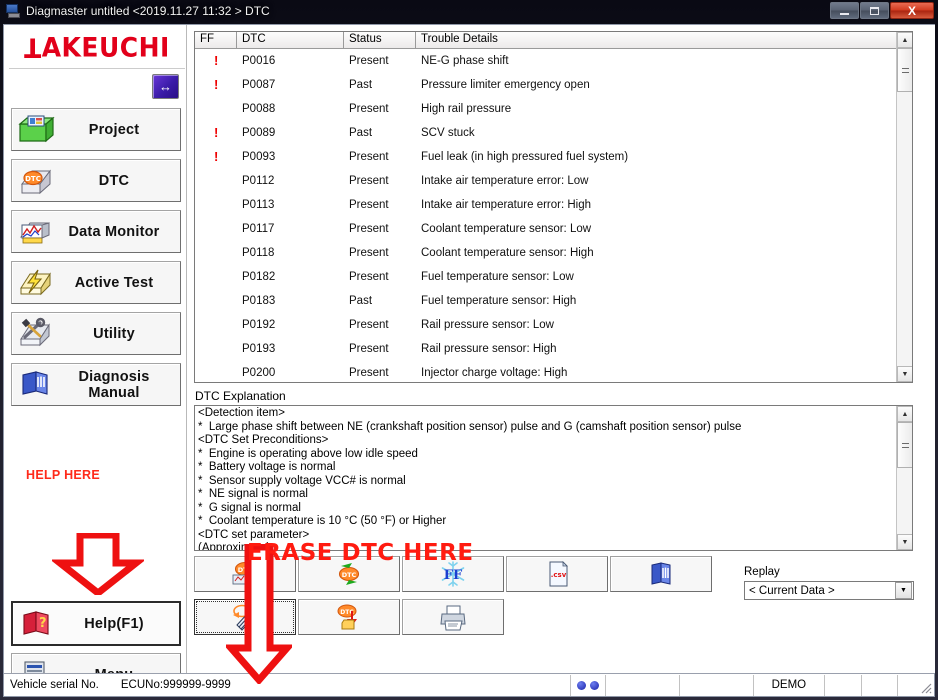 The width and height of the screenshot is (938, 700). I want to click on dtc-refresh-icon: DTC, so click(349, 574).